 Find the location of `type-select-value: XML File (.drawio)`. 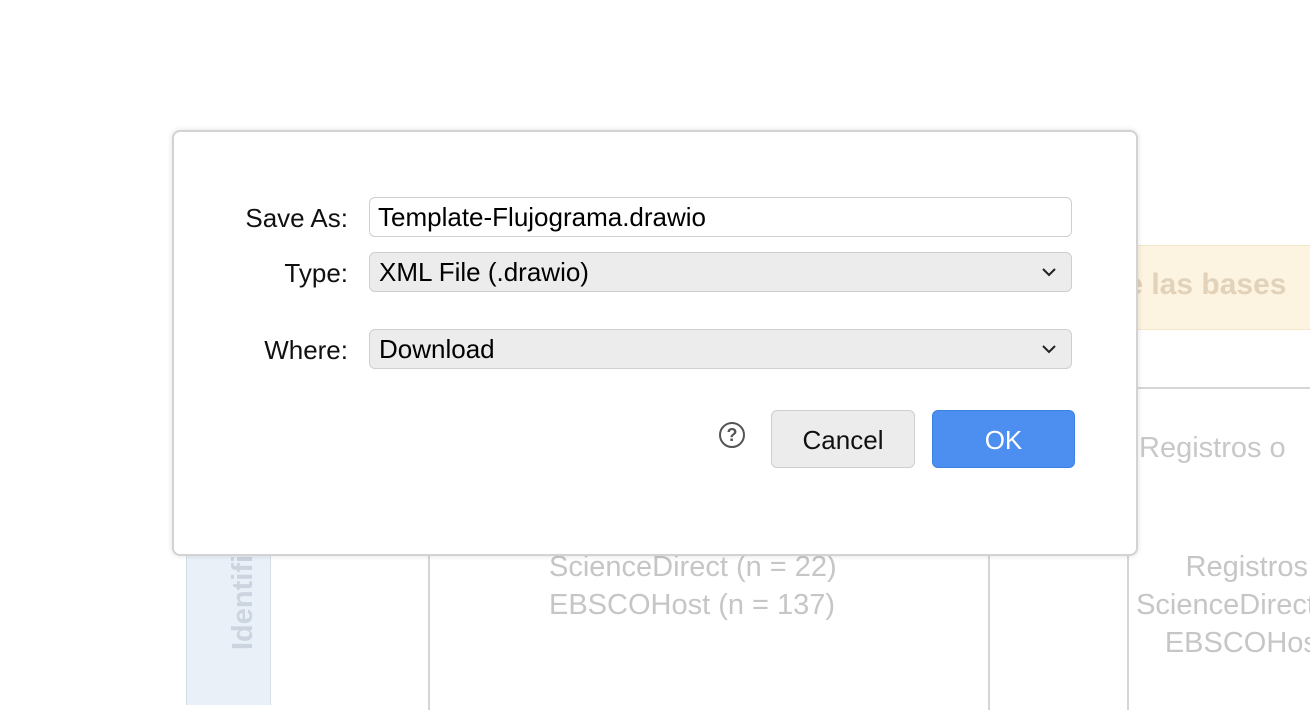

type-select-value: XML File (.drawio) is located at coordinates (484, 272).